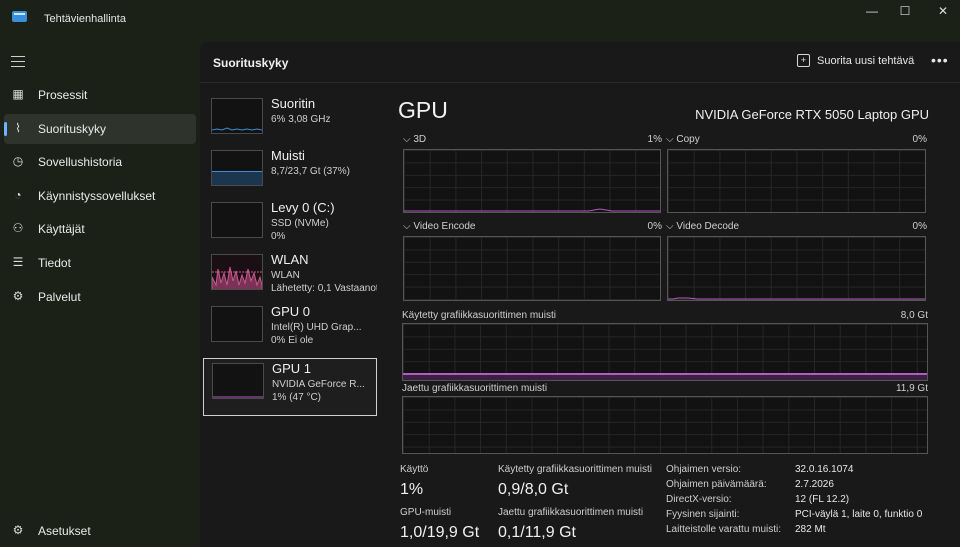 The height and width of the screenshot is (547, 960). Describe the element at coordinates (796, 226) in the screenshot. I see `engine-video-decode-header: ⌵ Video Decode 0%` at that location.